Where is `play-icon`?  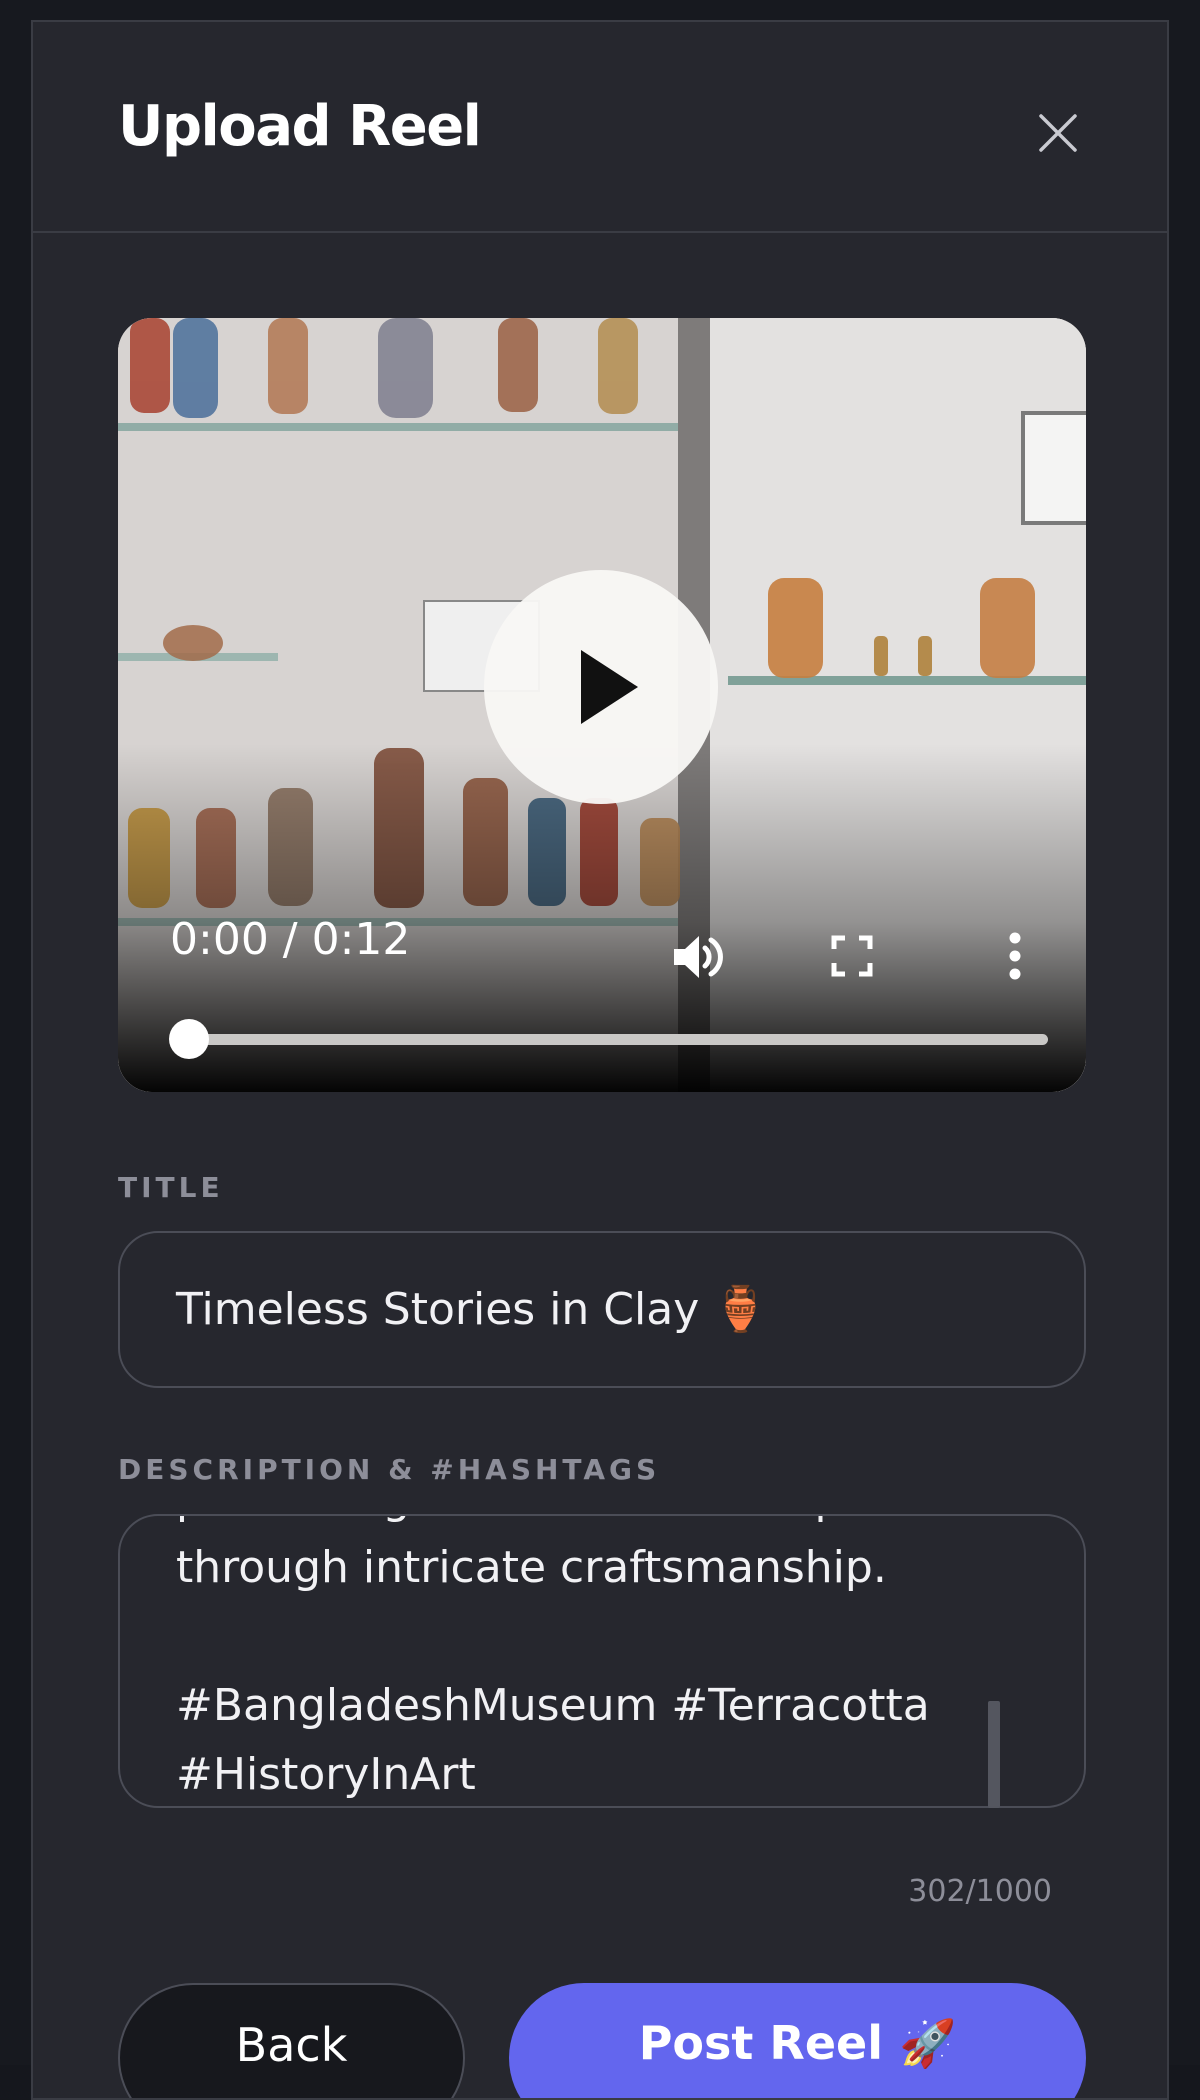 play-icon is located at coordinates (609, 687).